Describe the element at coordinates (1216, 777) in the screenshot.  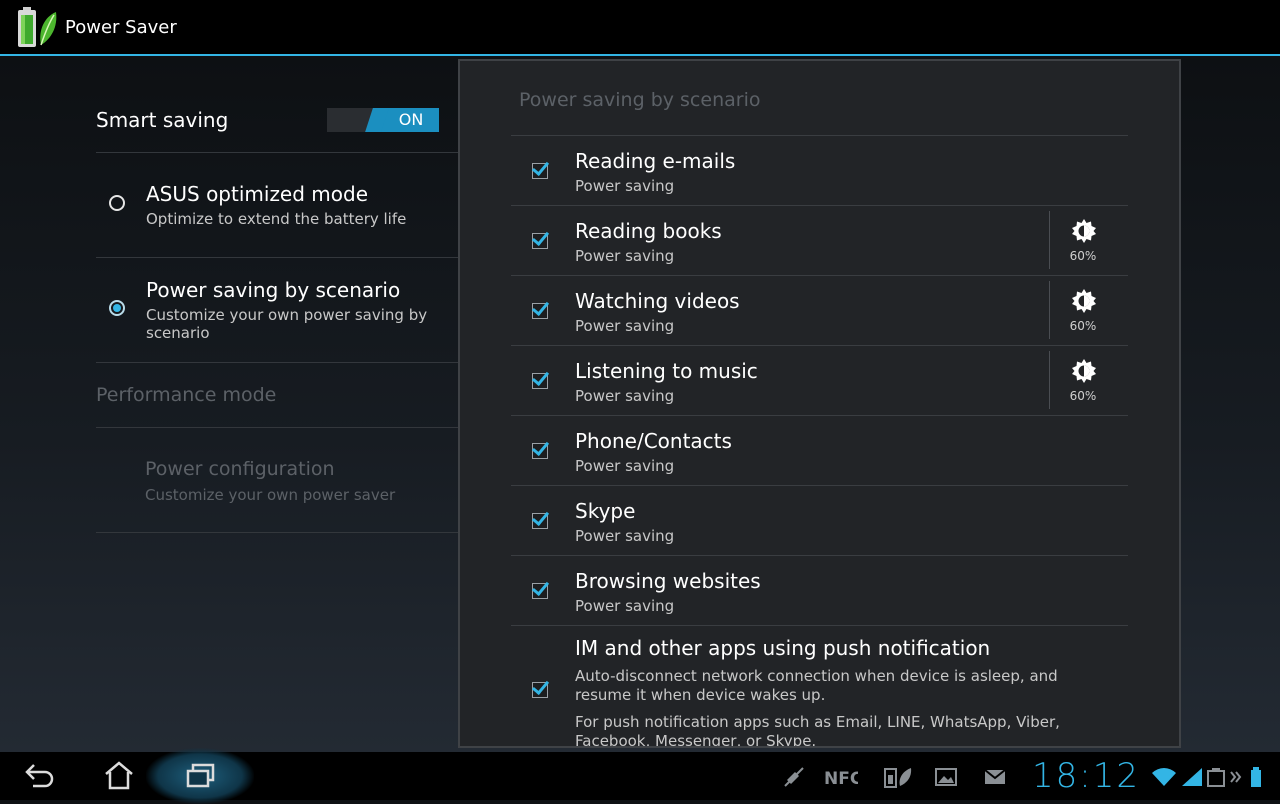
I see `storage-icon` at that location.